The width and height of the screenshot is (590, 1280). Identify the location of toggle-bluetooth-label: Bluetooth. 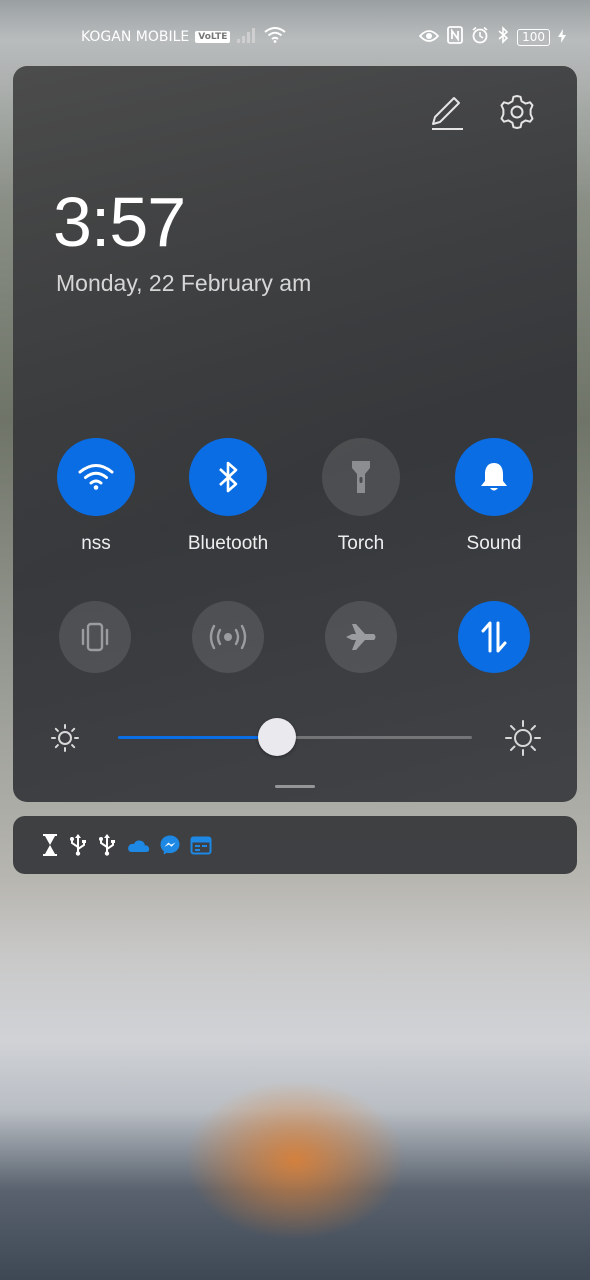
(228, 543).